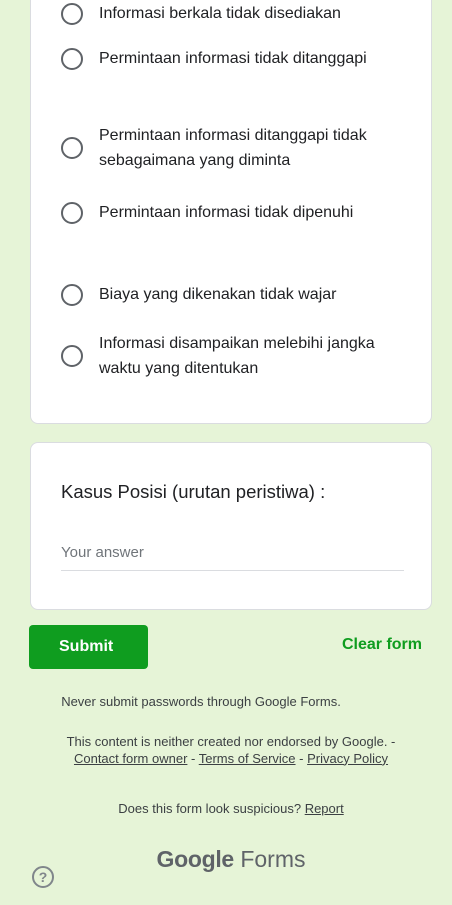 Image resolution: width=452 pixels, height=905 pixels. What do you see at coordinates (226, 212) in the screenshot?
I see `option-label: Permintaan informasi tidak dipenuhi` at bounding box center [226, 212].